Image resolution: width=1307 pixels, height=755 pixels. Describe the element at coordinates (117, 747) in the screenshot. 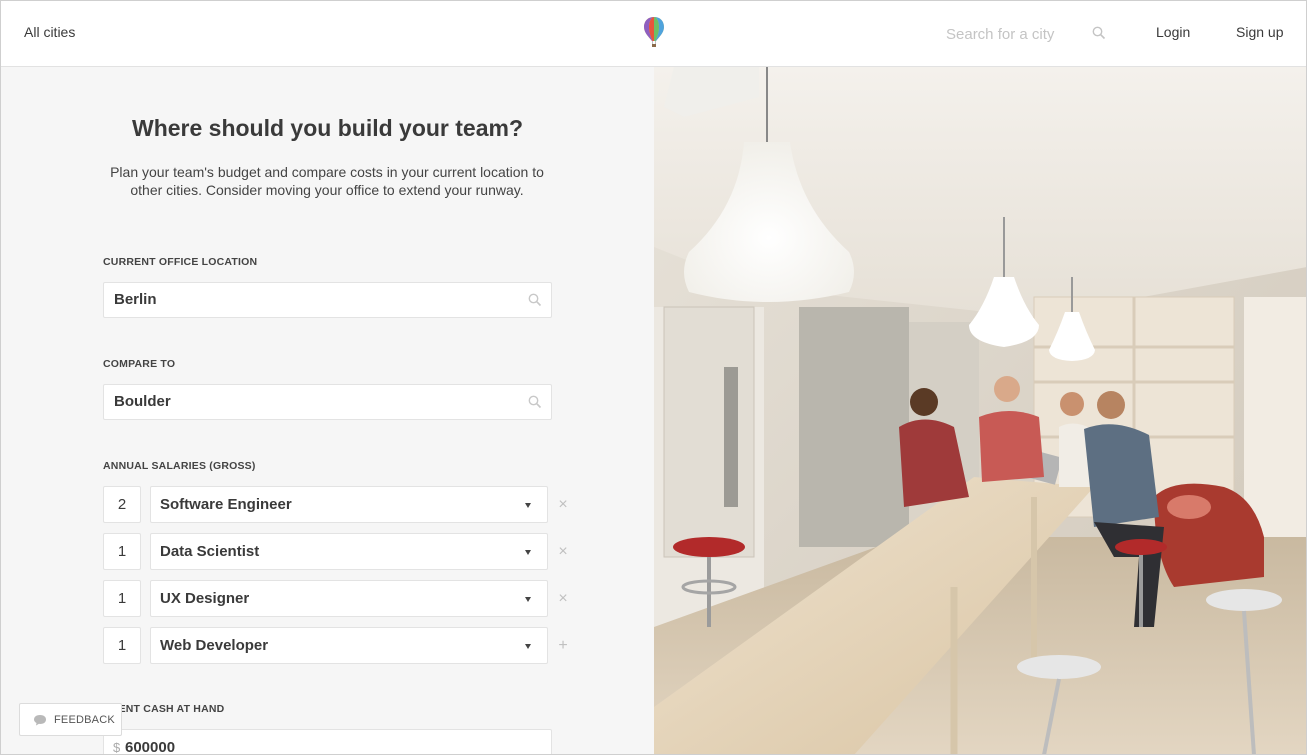

I see `currency-symbol: $` at that location.